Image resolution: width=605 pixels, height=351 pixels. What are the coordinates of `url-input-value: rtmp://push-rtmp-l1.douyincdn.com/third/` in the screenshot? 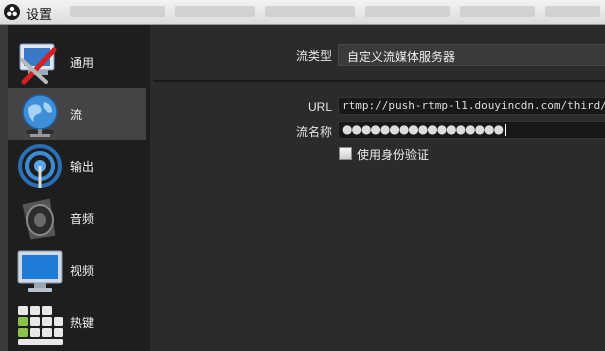 It's located at (473, 105).